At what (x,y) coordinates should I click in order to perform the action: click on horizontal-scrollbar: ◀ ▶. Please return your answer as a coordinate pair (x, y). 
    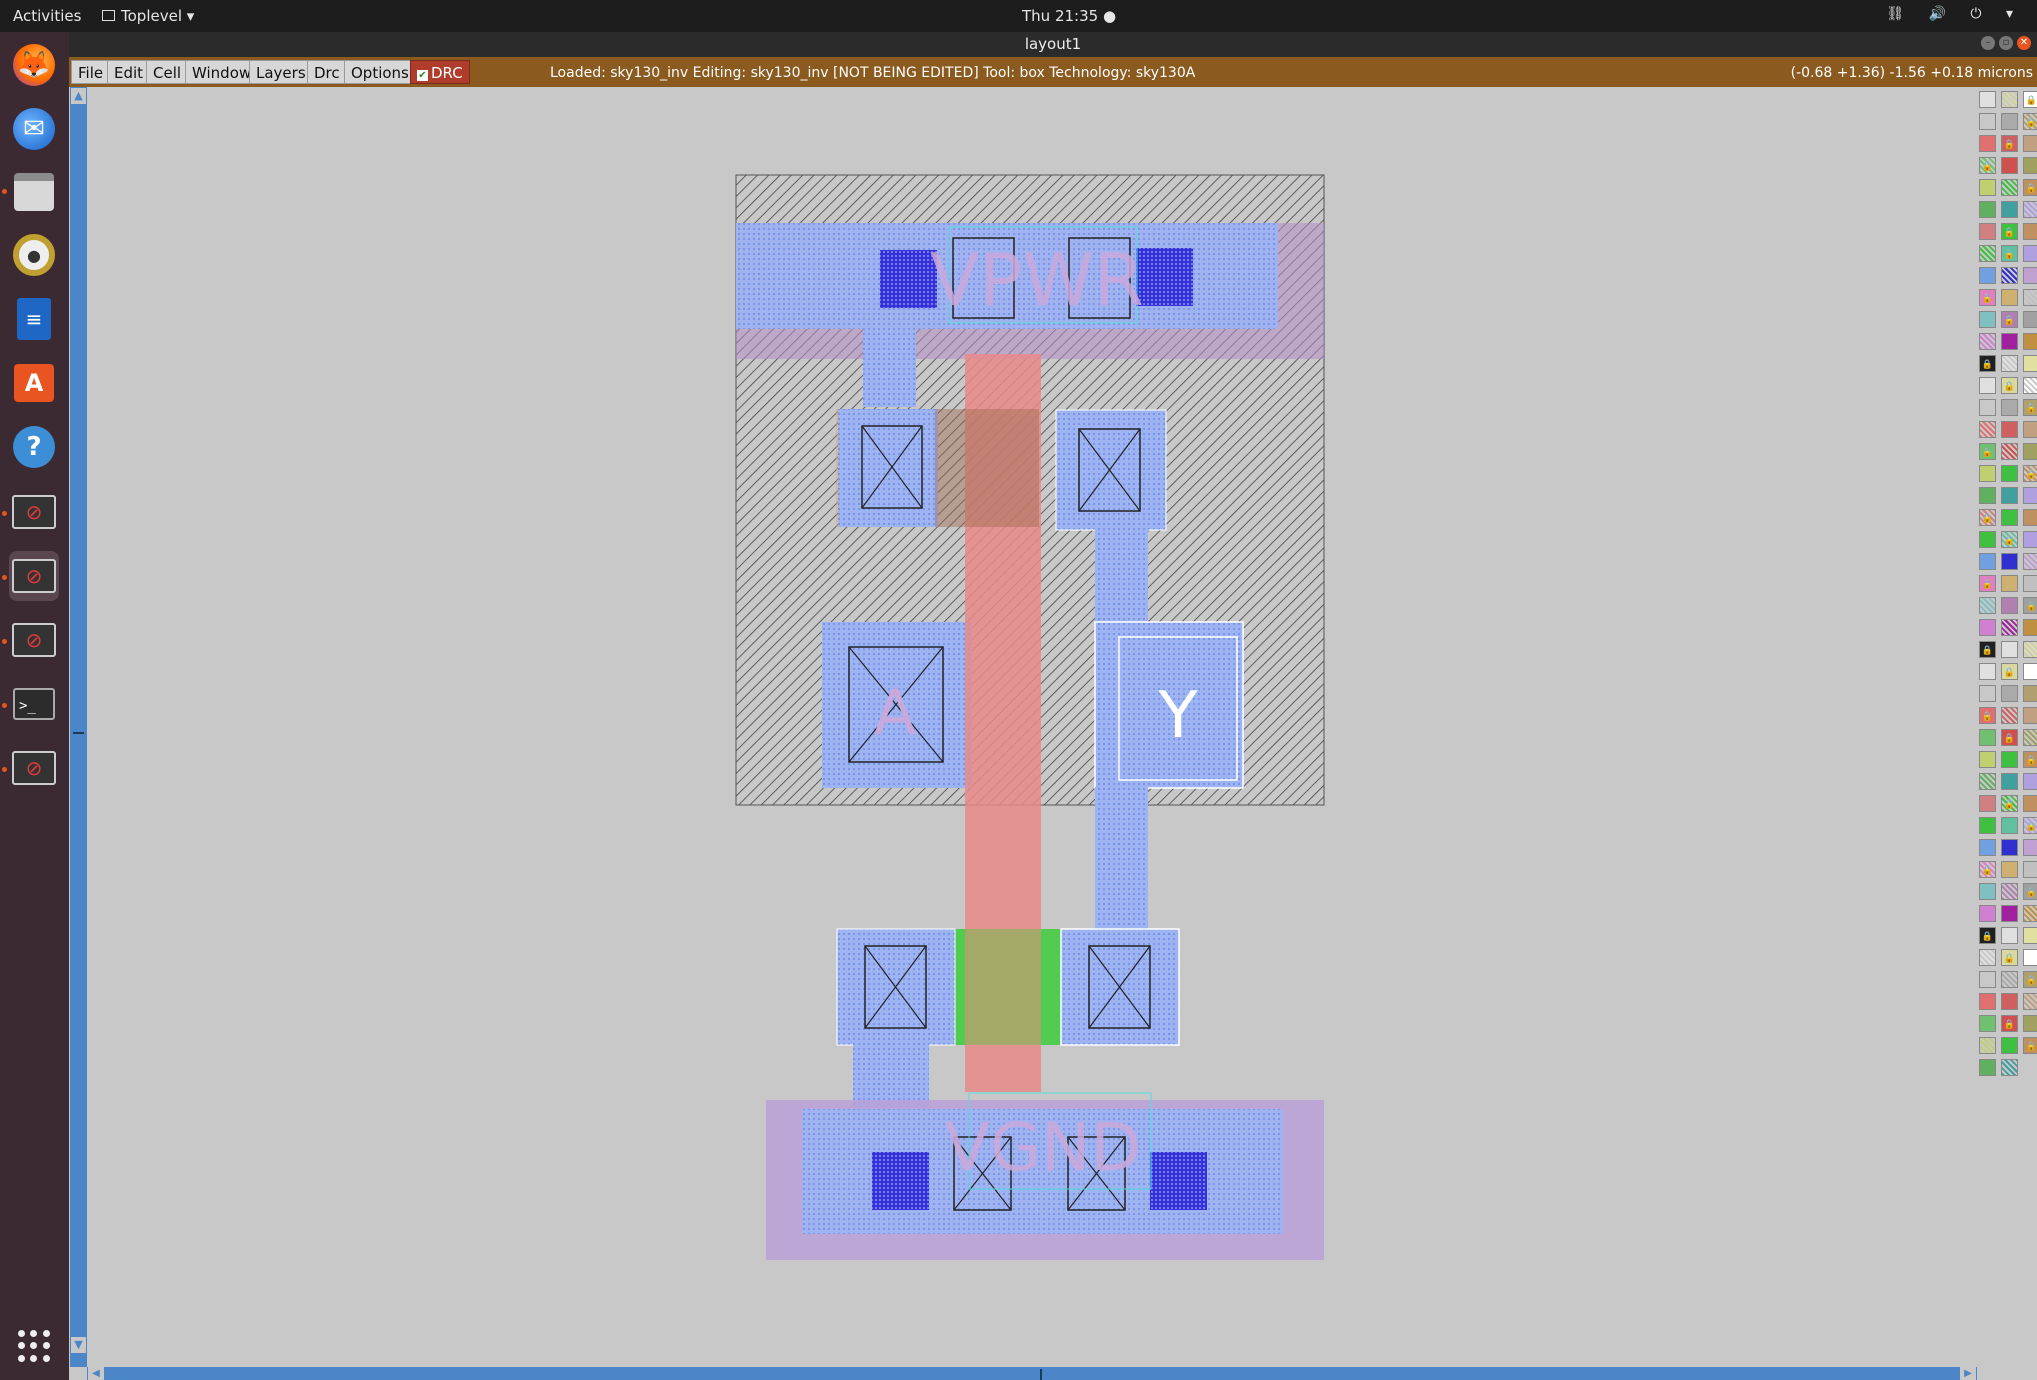
    Looking at the image, I should click on (1032, 1373).